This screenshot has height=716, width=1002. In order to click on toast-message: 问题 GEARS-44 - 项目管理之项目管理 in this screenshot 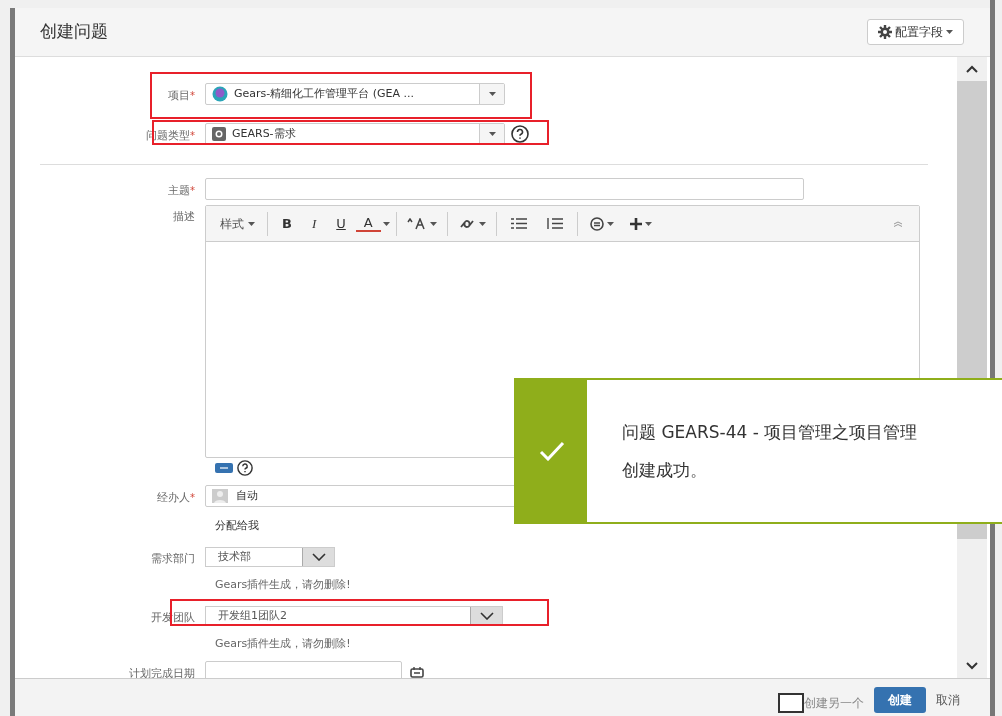, I will do `click(770, 432)`.